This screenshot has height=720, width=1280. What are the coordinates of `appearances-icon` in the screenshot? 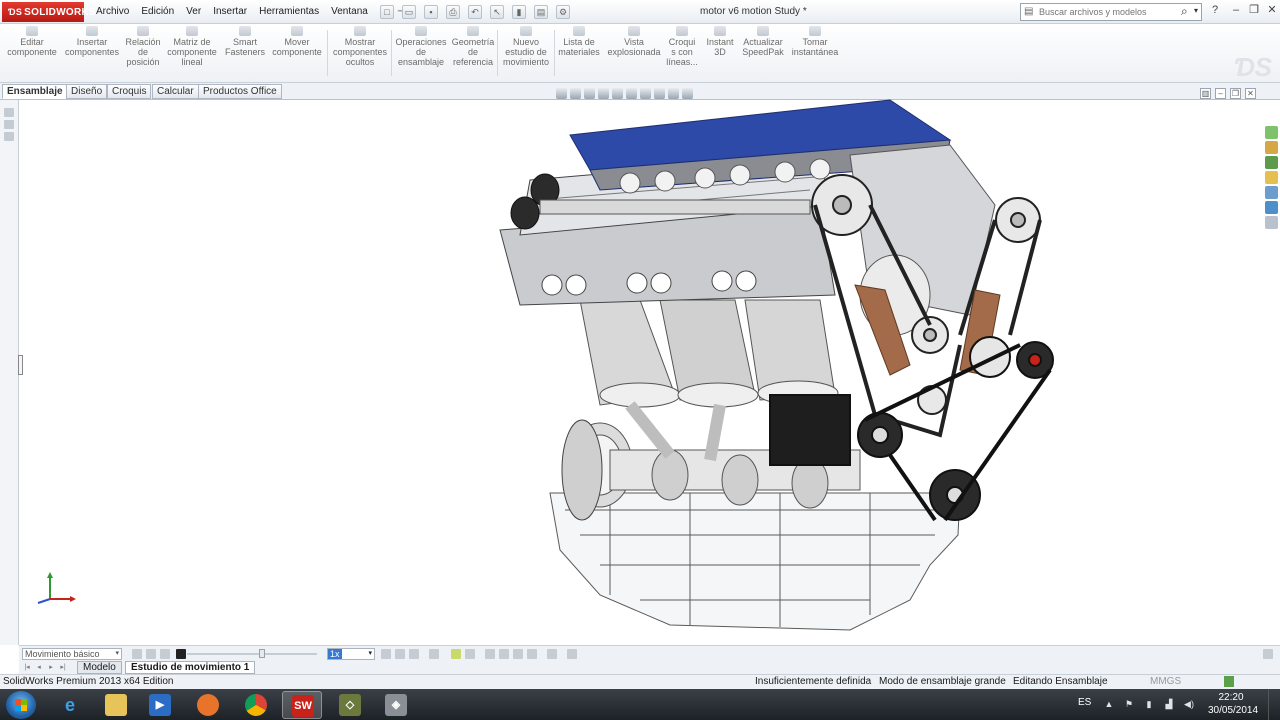 It's located at (1271, 192).